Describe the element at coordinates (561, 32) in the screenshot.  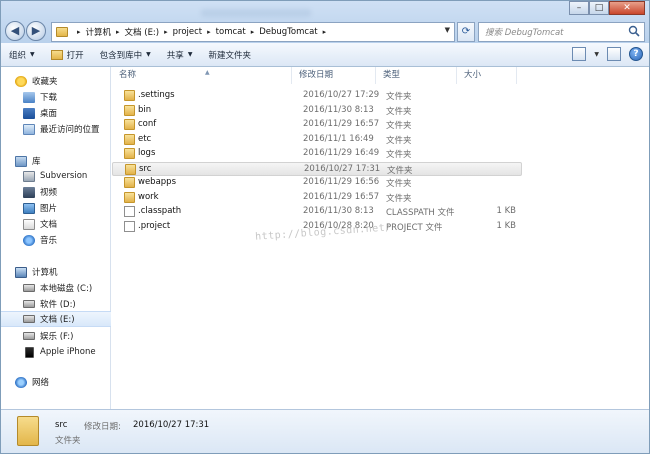
I see `search-input: 搜索 DebugTomcat` at that location.